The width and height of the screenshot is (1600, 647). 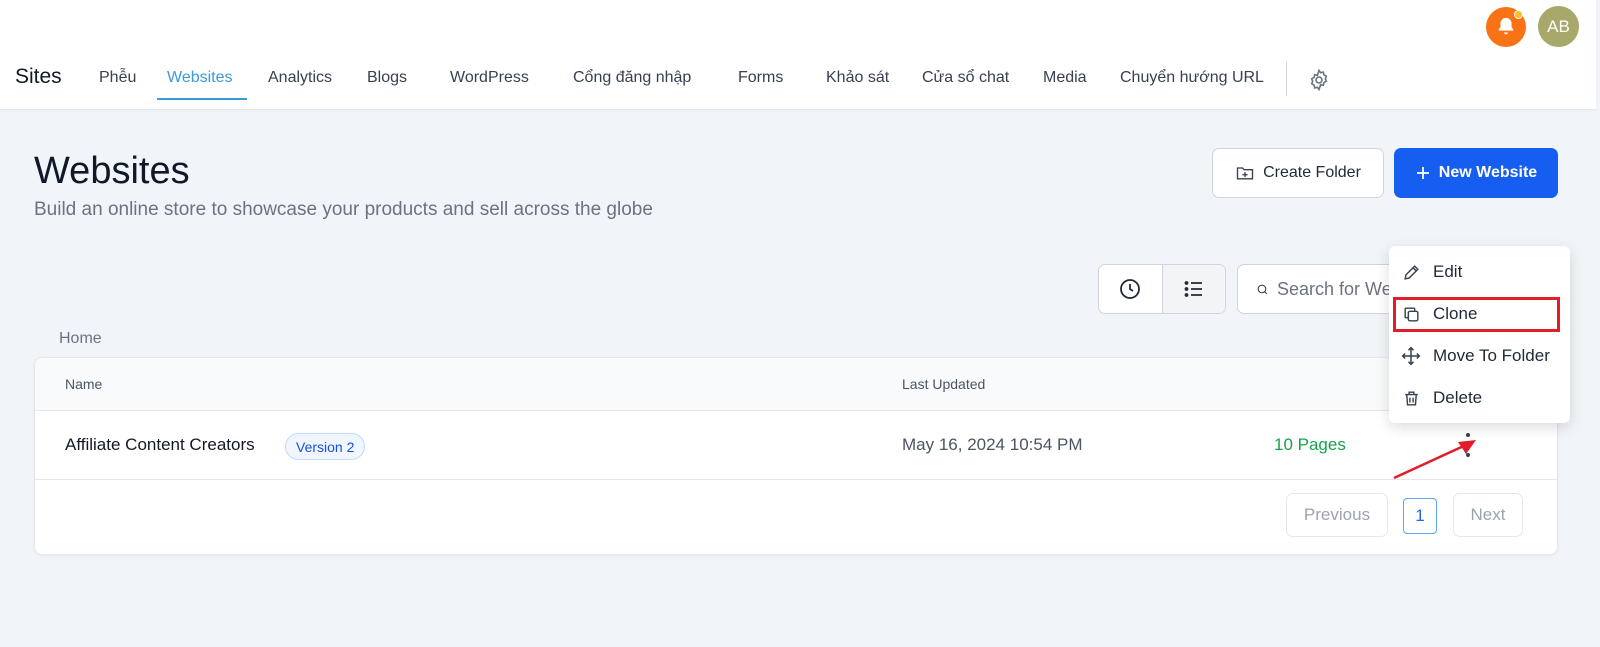 I want to click on column-header-last-updated: Last Updated, so click(x=943, y=384).